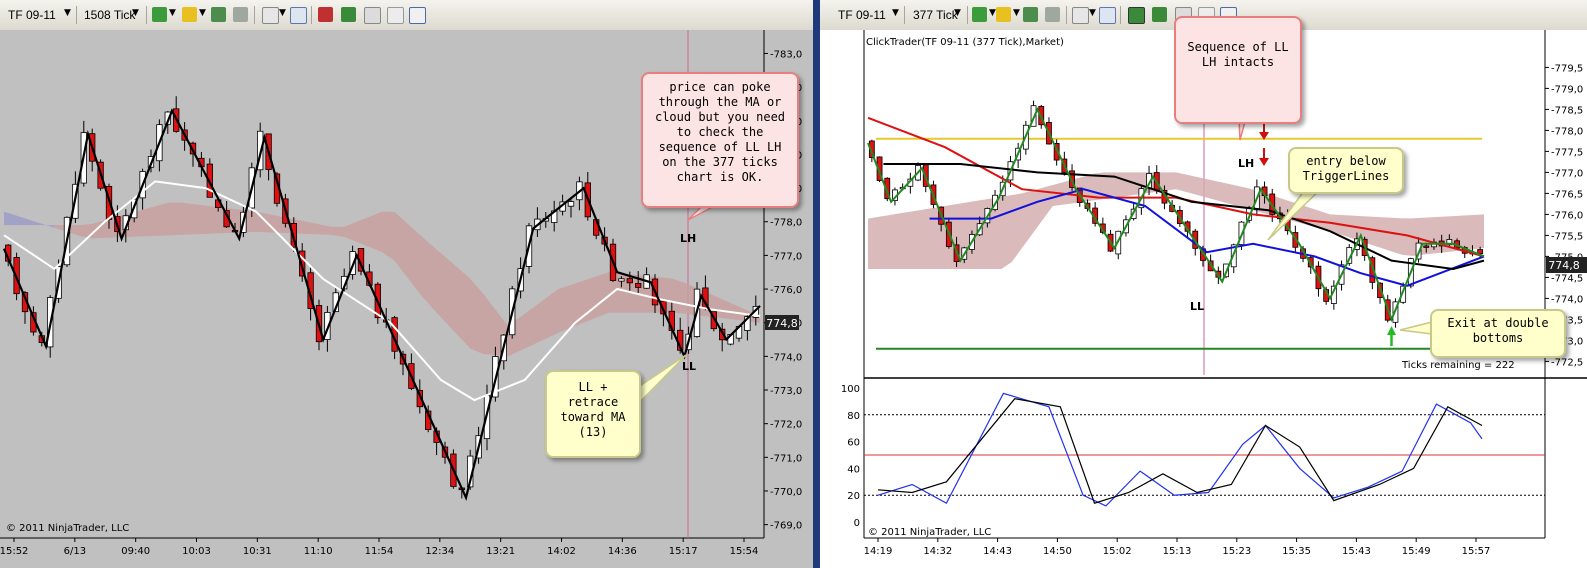 This screenshot has height=568, width=1587. What do you see at coordinates (196, 551) in the screenshot?
I see `x-tick-label: 10:03` at bounding box center [196, 551].